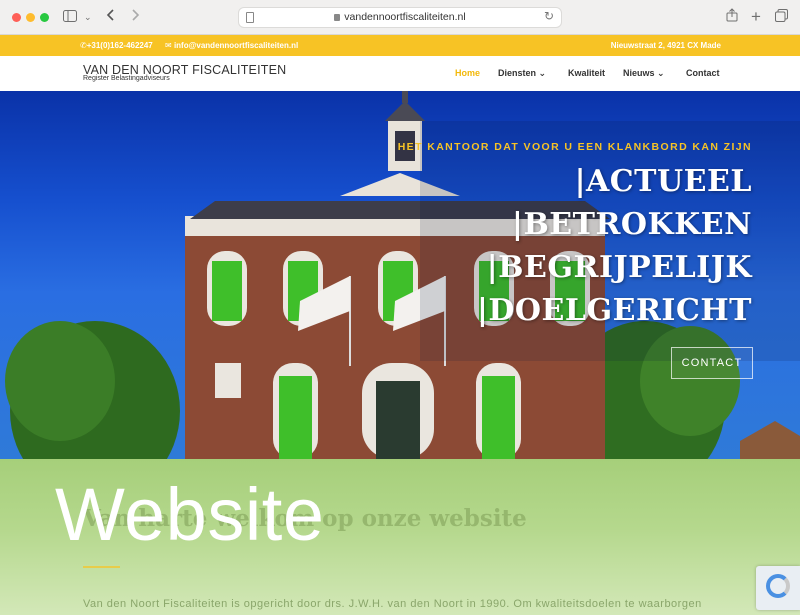 This screenshot has width=800, height=615. What do you see at coordinates (44, 17) in the screenshot?
I see `zoom-window-button` at bounding box center [44, 17].